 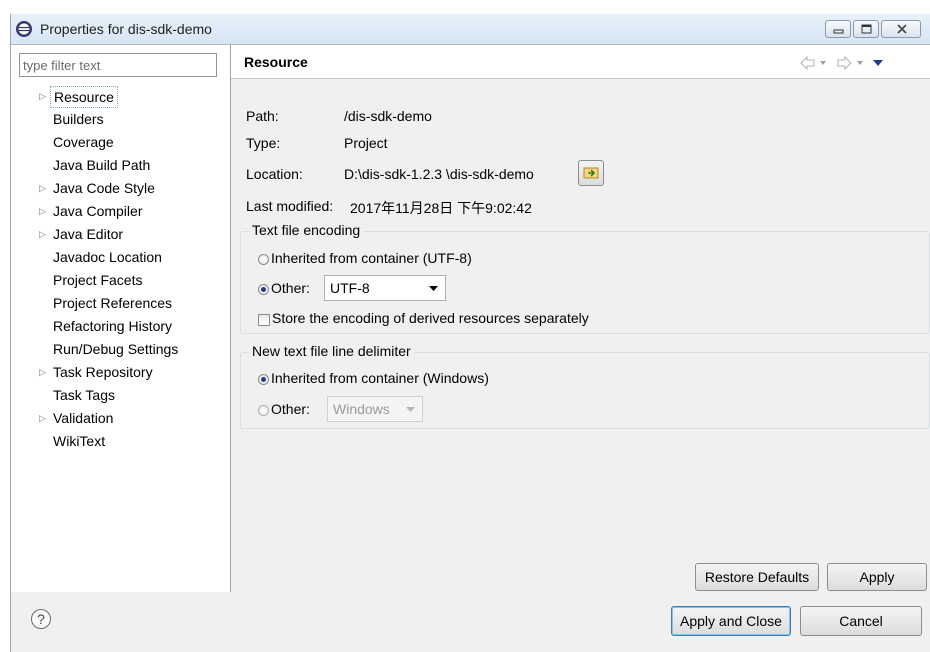 What do you see at coordinates (107, 257) in the screenshot?
I see `tree-item-javadoc-location: Javadoc Location` at bounding box center [107, 257].